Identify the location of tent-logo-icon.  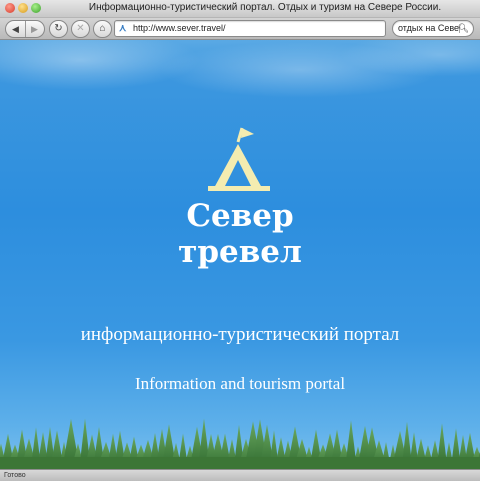
(239, 159).